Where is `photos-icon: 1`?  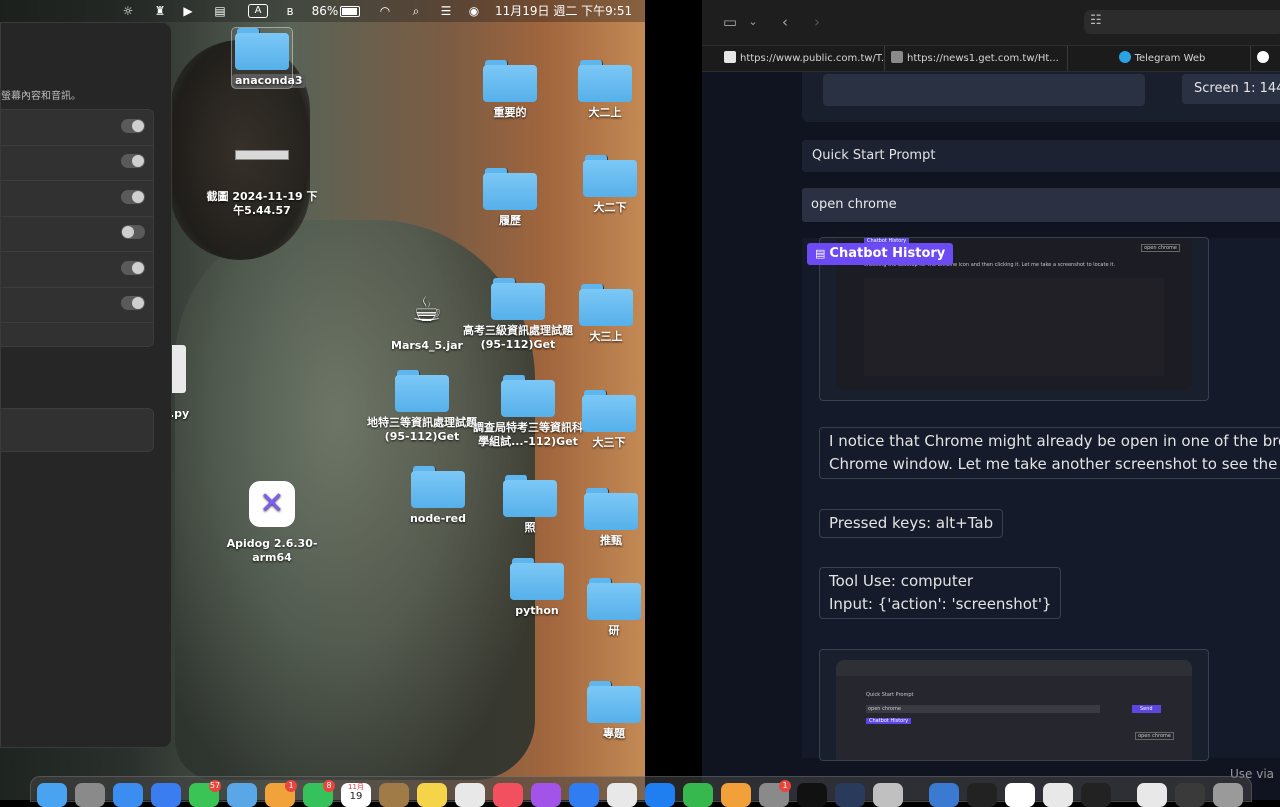 photos-icon: 1 is located at coordinates (281, 793).